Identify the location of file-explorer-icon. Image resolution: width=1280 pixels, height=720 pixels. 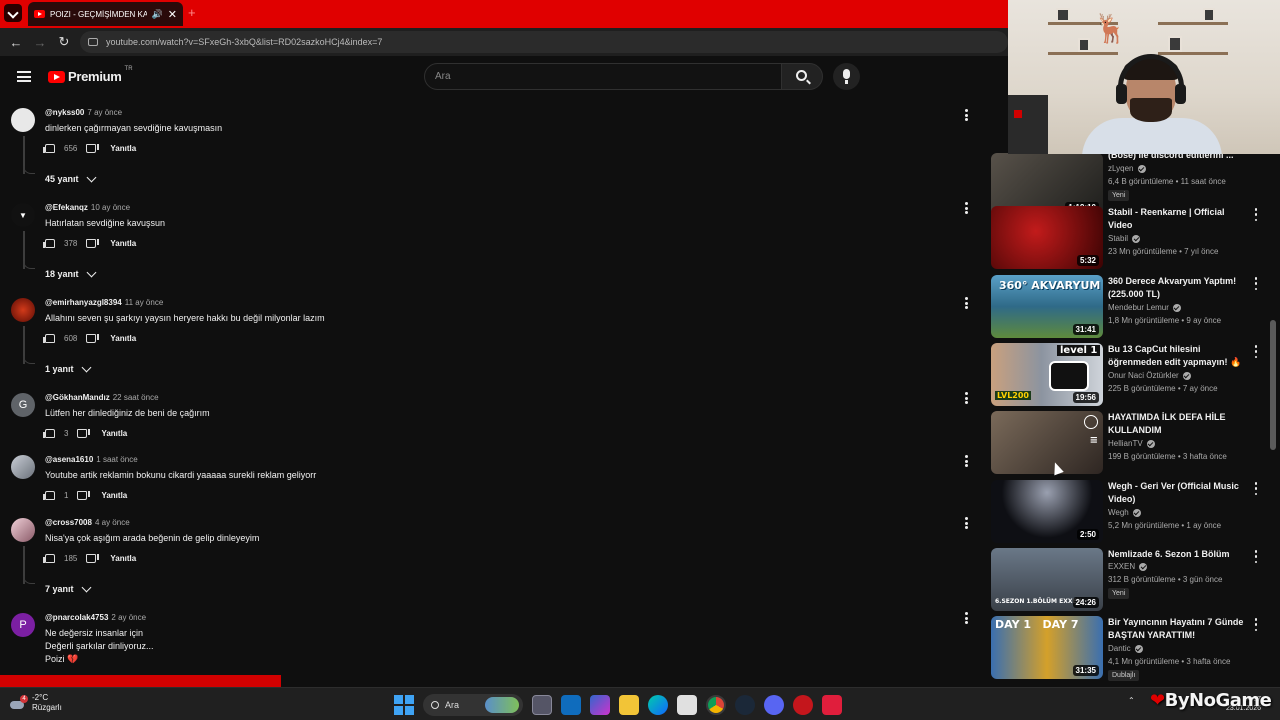
(629, 705).